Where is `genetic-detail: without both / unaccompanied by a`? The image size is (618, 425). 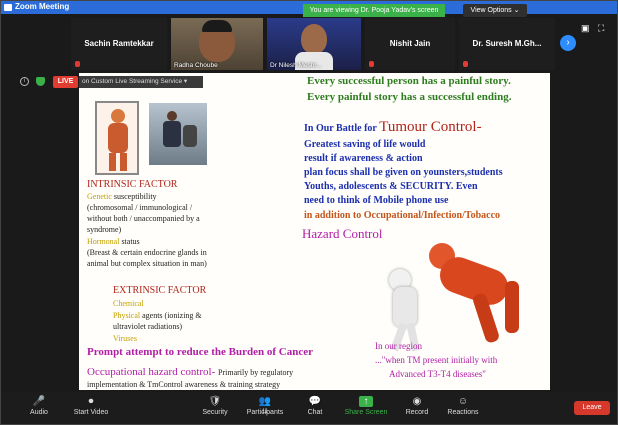
genetic-detail: without both / unaccompanied by a is located at coordinates (143, 218).